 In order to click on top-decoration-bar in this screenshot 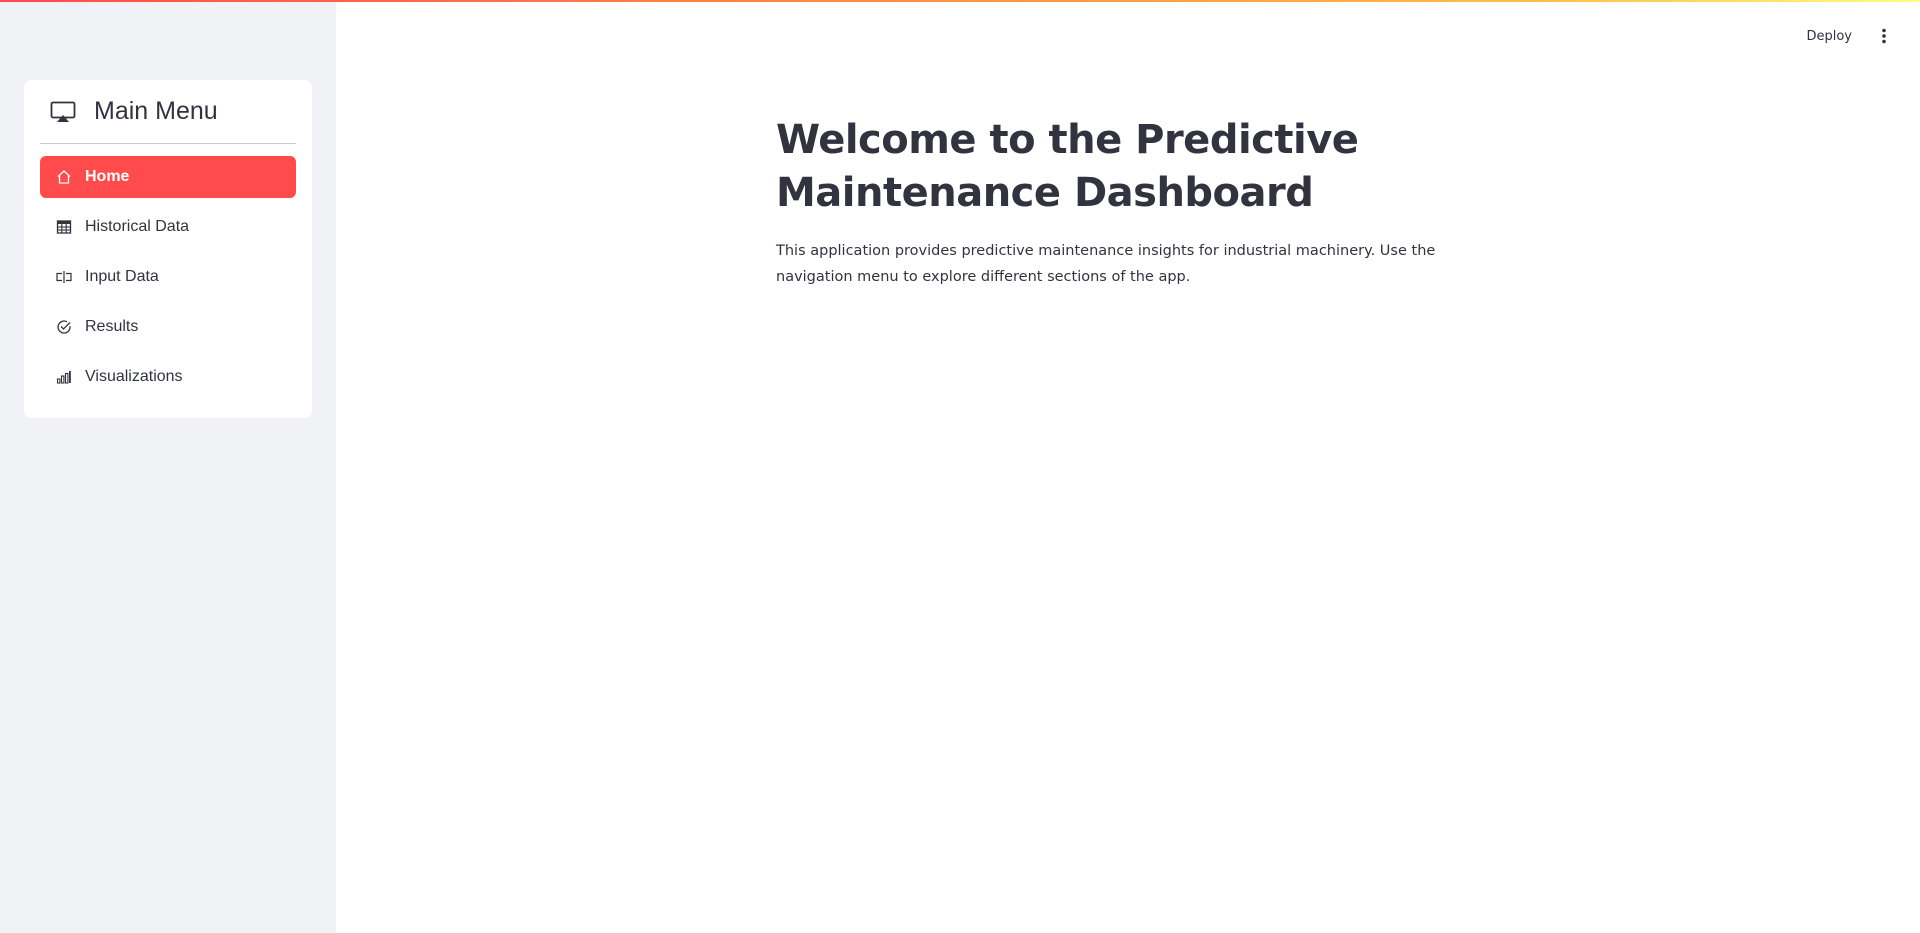, I will do `click(960, 1)`.